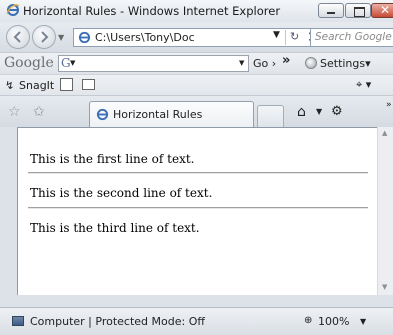 This screenshot has width=393, height=335. I want to click on search-input: Search Google, so click(351, 37).